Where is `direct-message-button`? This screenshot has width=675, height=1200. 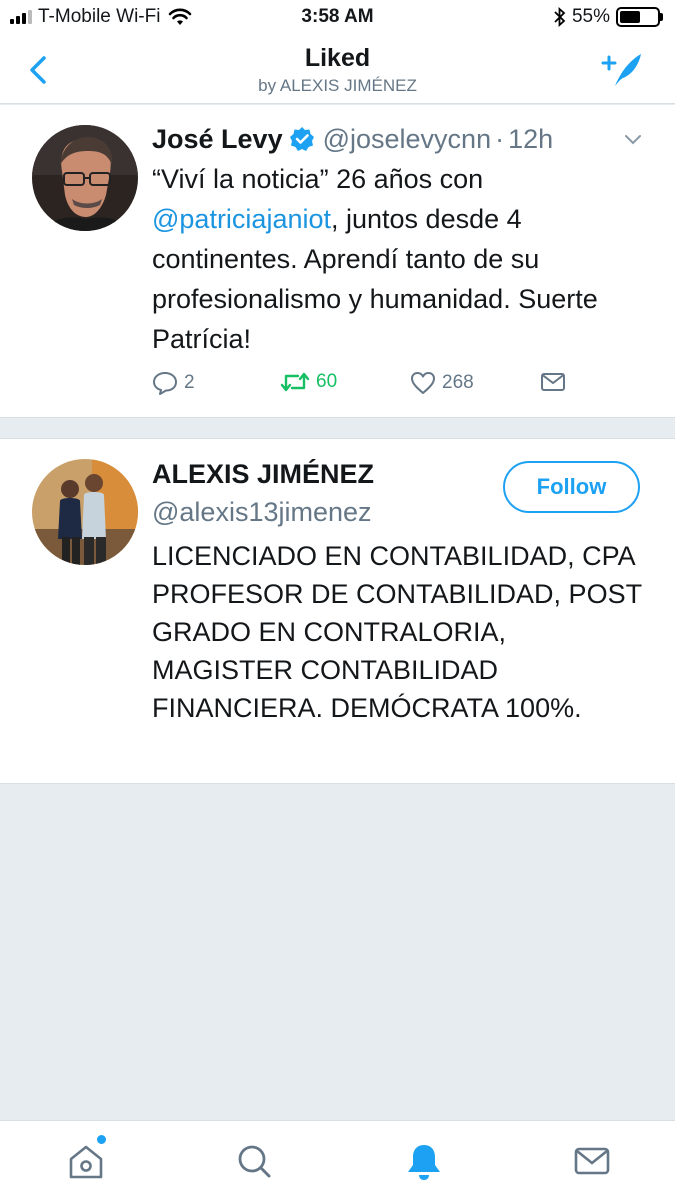
direct-message-button is located at coordinates (553, 382).